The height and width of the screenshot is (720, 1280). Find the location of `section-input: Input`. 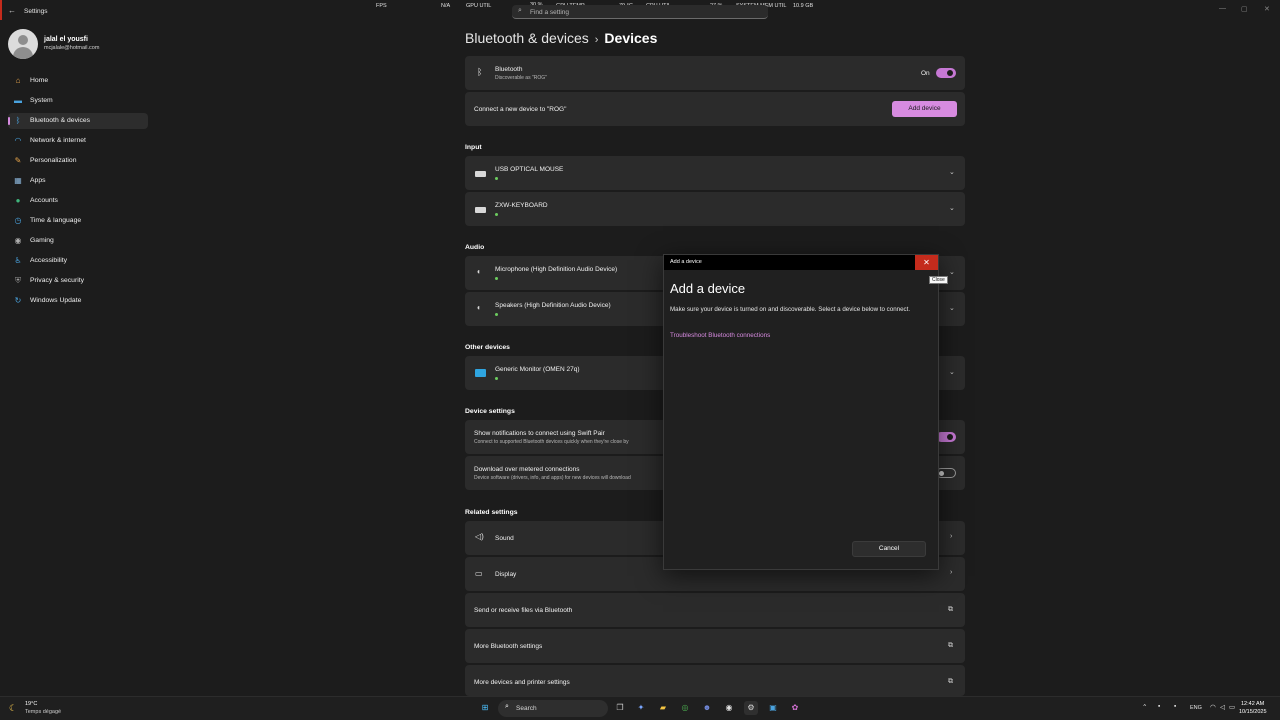

section-input: Input is located at coordinates (473, 147).